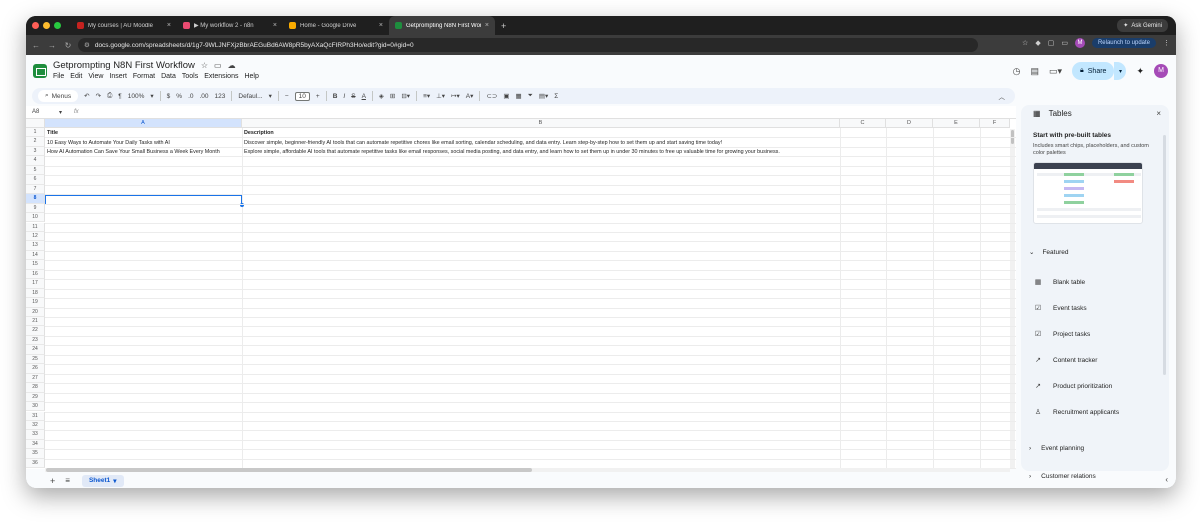 This screenshot has height=522, width=1200. Describe the element at coordinates (35, 255) in the screenshot. I see `row-header-14: 14` at that location.